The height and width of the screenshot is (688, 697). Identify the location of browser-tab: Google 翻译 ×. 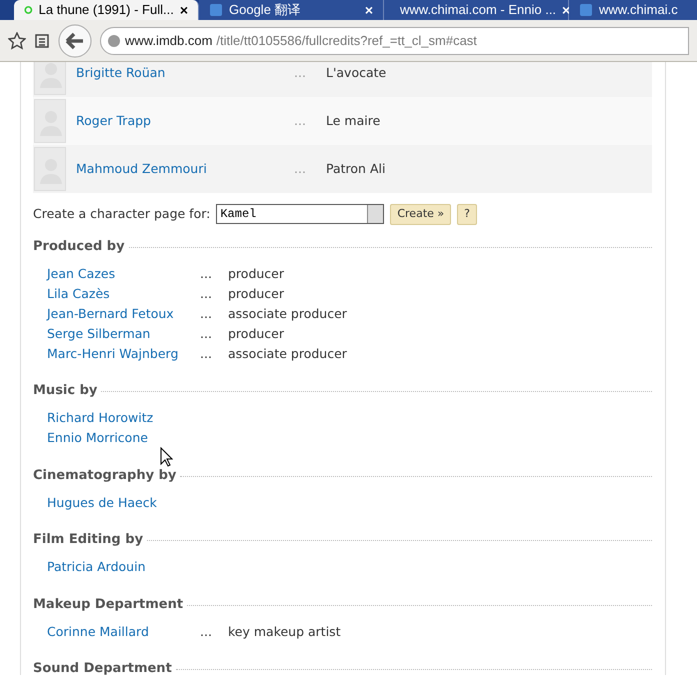
(291, 10).